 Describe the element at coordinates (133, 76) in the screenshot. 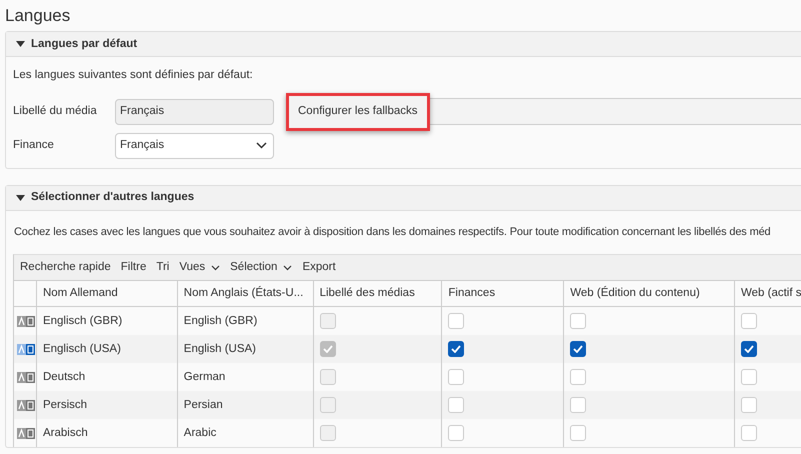

I see `intro-text: Les langues suivantes sont définies par défaut:` at that location.